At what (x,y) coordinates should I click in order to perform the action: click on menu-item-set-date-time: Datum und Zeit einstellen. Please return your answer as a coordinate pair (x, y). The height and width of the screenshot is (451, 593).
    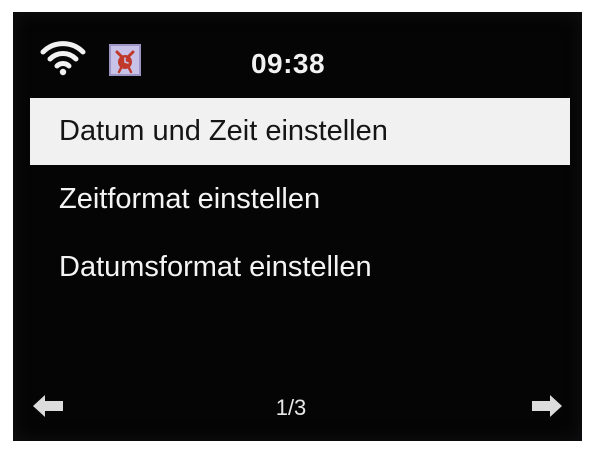
    Looking at the image, I should click on (300, 131).